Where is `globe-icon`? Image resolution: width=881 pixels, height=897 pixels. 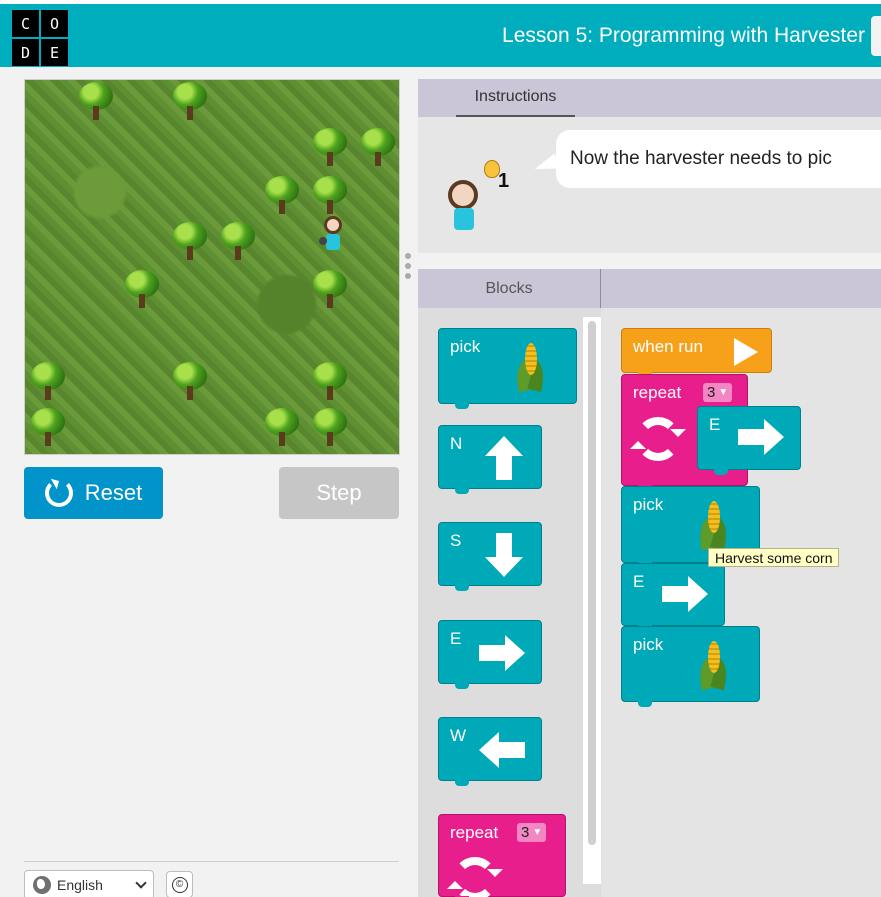
globe-icon is located at coordinates (42, 885).